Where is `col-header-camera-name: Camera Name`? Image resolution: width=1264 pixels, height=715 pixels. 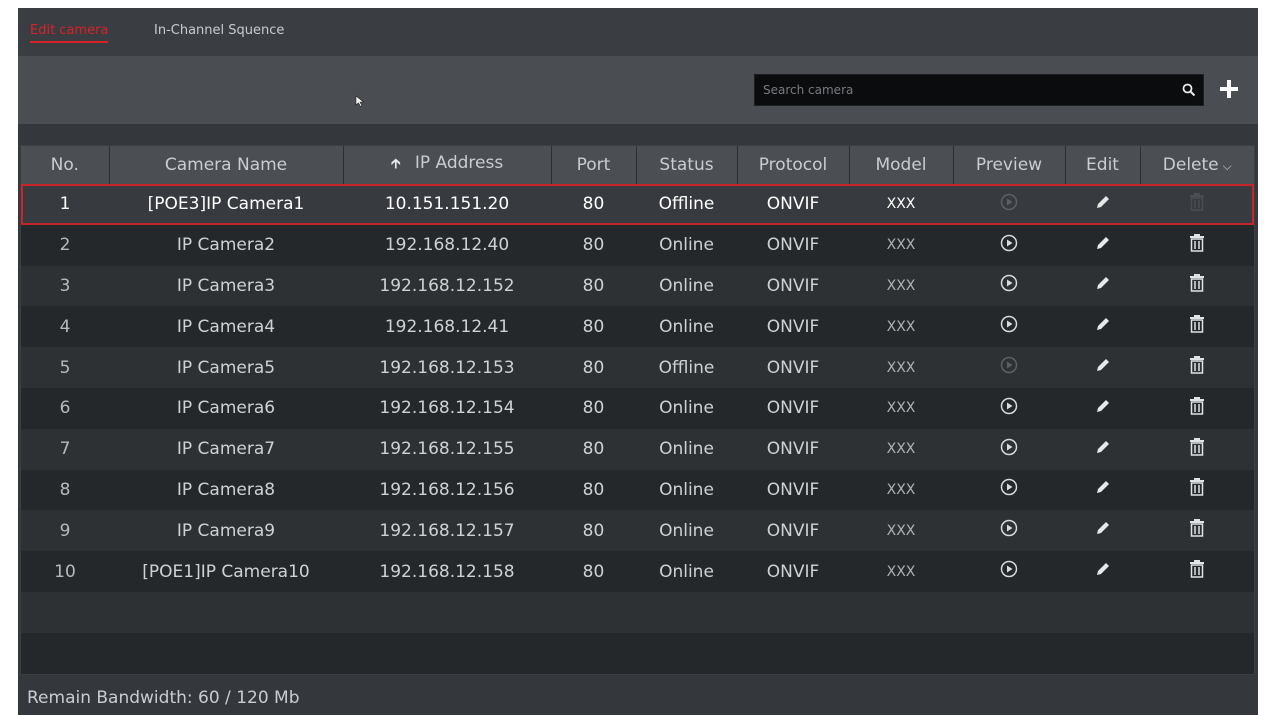
col-header-camera-name: Camera Name is located at coordinates (226, 165).